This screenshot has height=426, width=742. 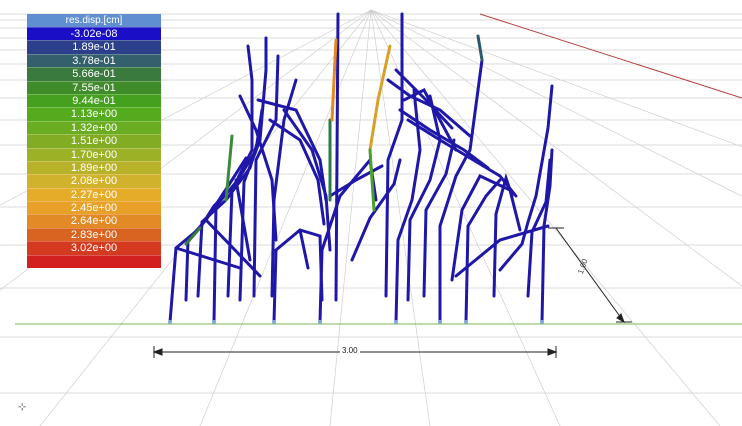 What do you see at coordinates (94, 87) in the screenshot?
I see `legend-row: 7.55e-01` at bounding box center [94, 87].